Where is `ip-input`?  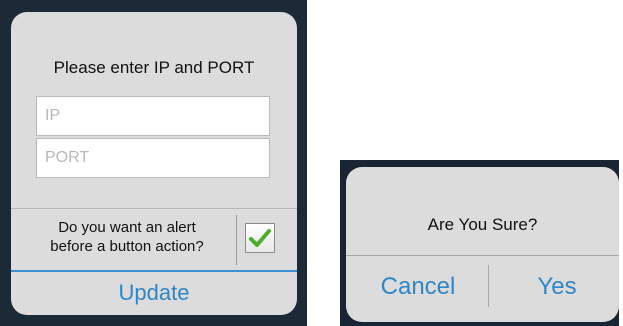
ip-input is located at coordinates (153, 116).